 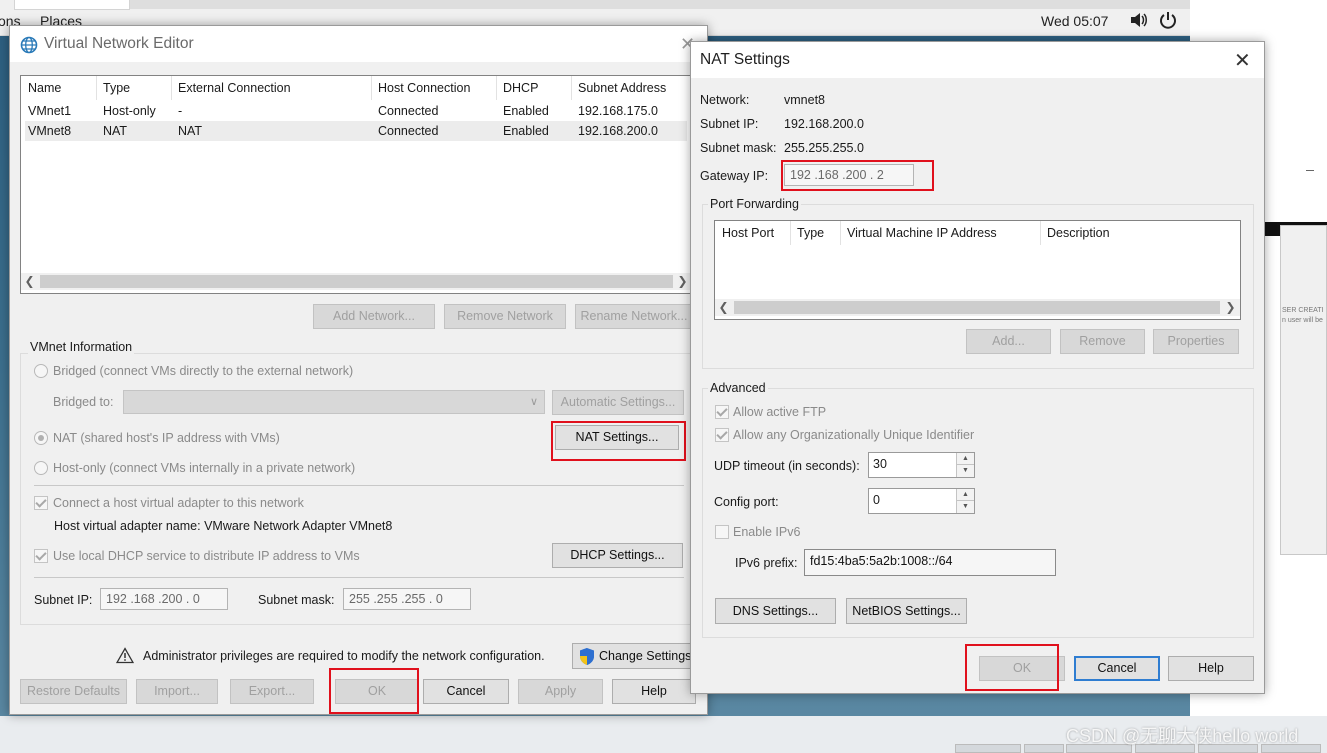 I want to click on column-header-vm-ip: Virtual Machine IP Address, so click(x=941, y=233).